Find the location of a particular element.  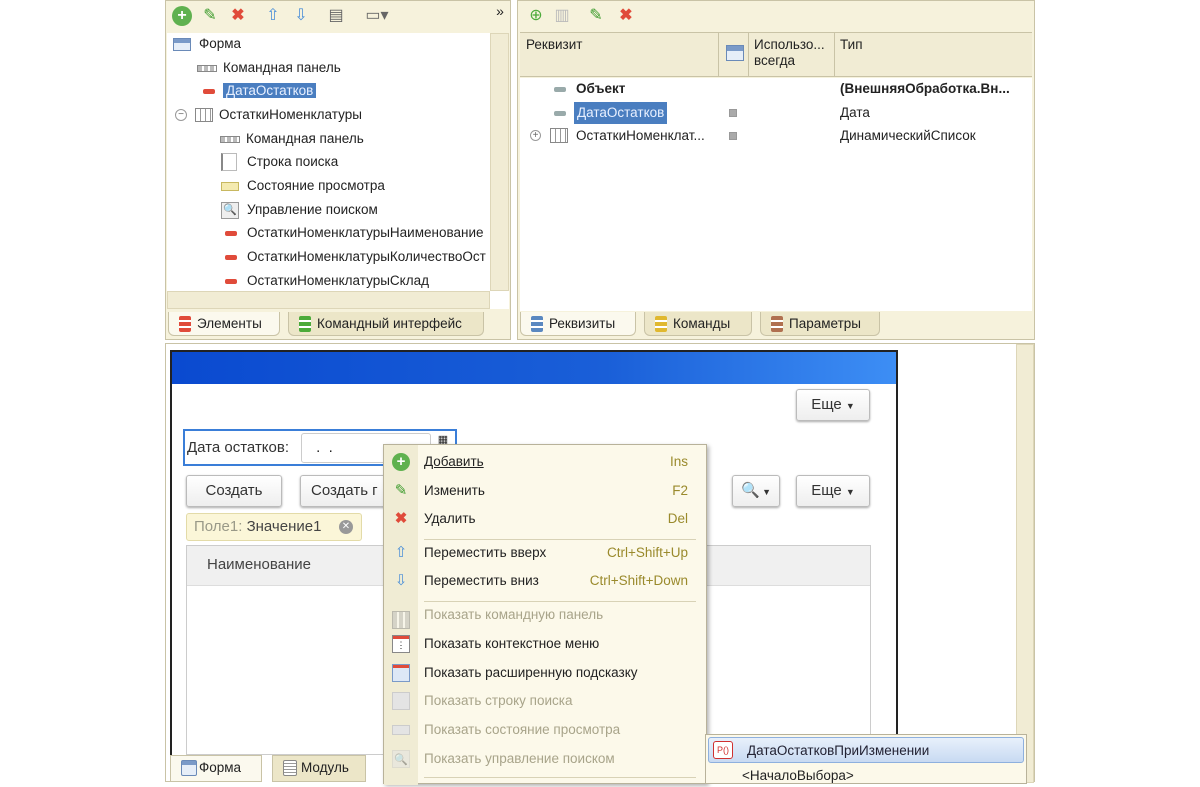

menu-item-show-search-control: 🔍 Показать управление поиском is located at coordinates (545, 759).